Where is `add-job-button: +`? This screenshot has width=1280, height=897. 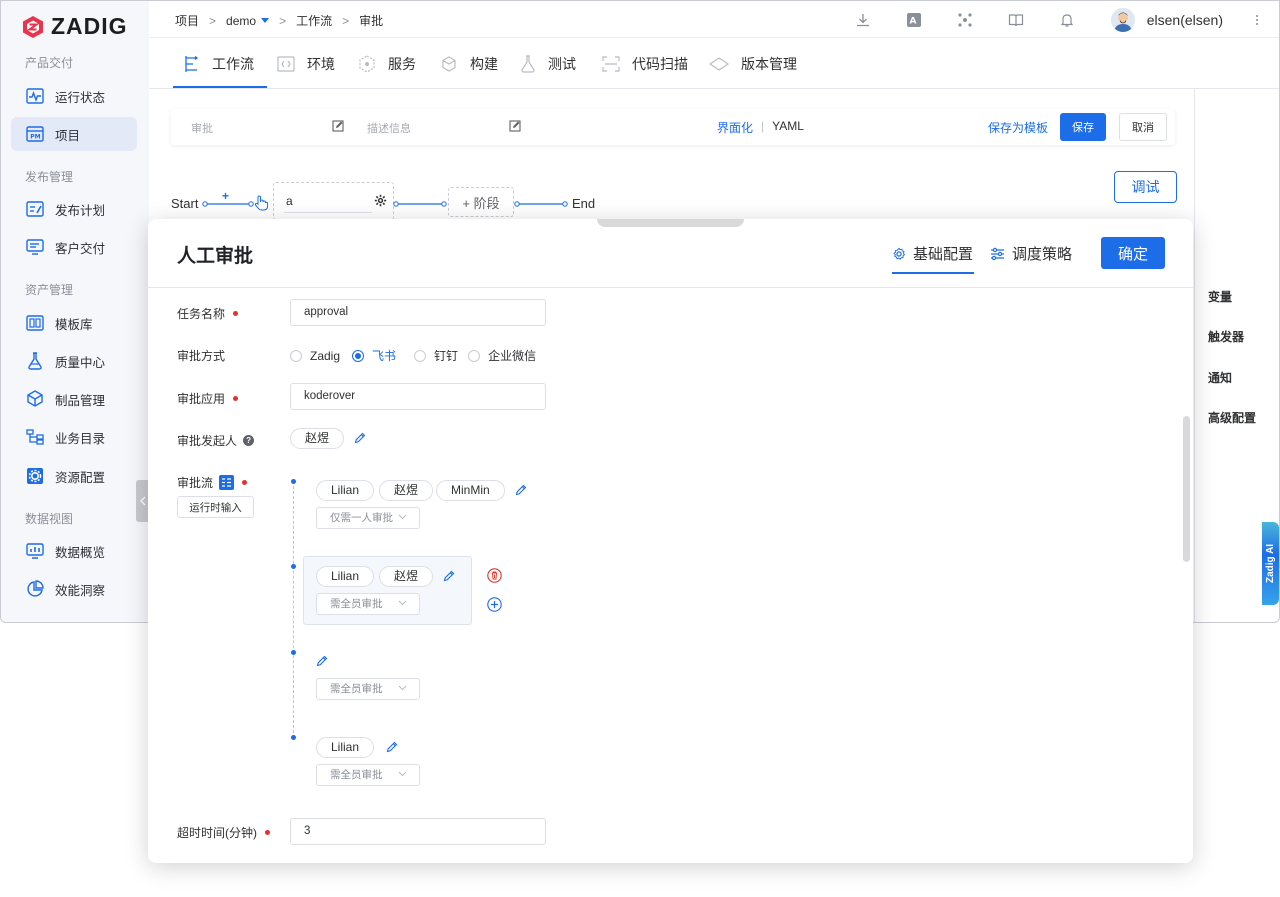
add-job-button: + is located at coordinates (225, 196).